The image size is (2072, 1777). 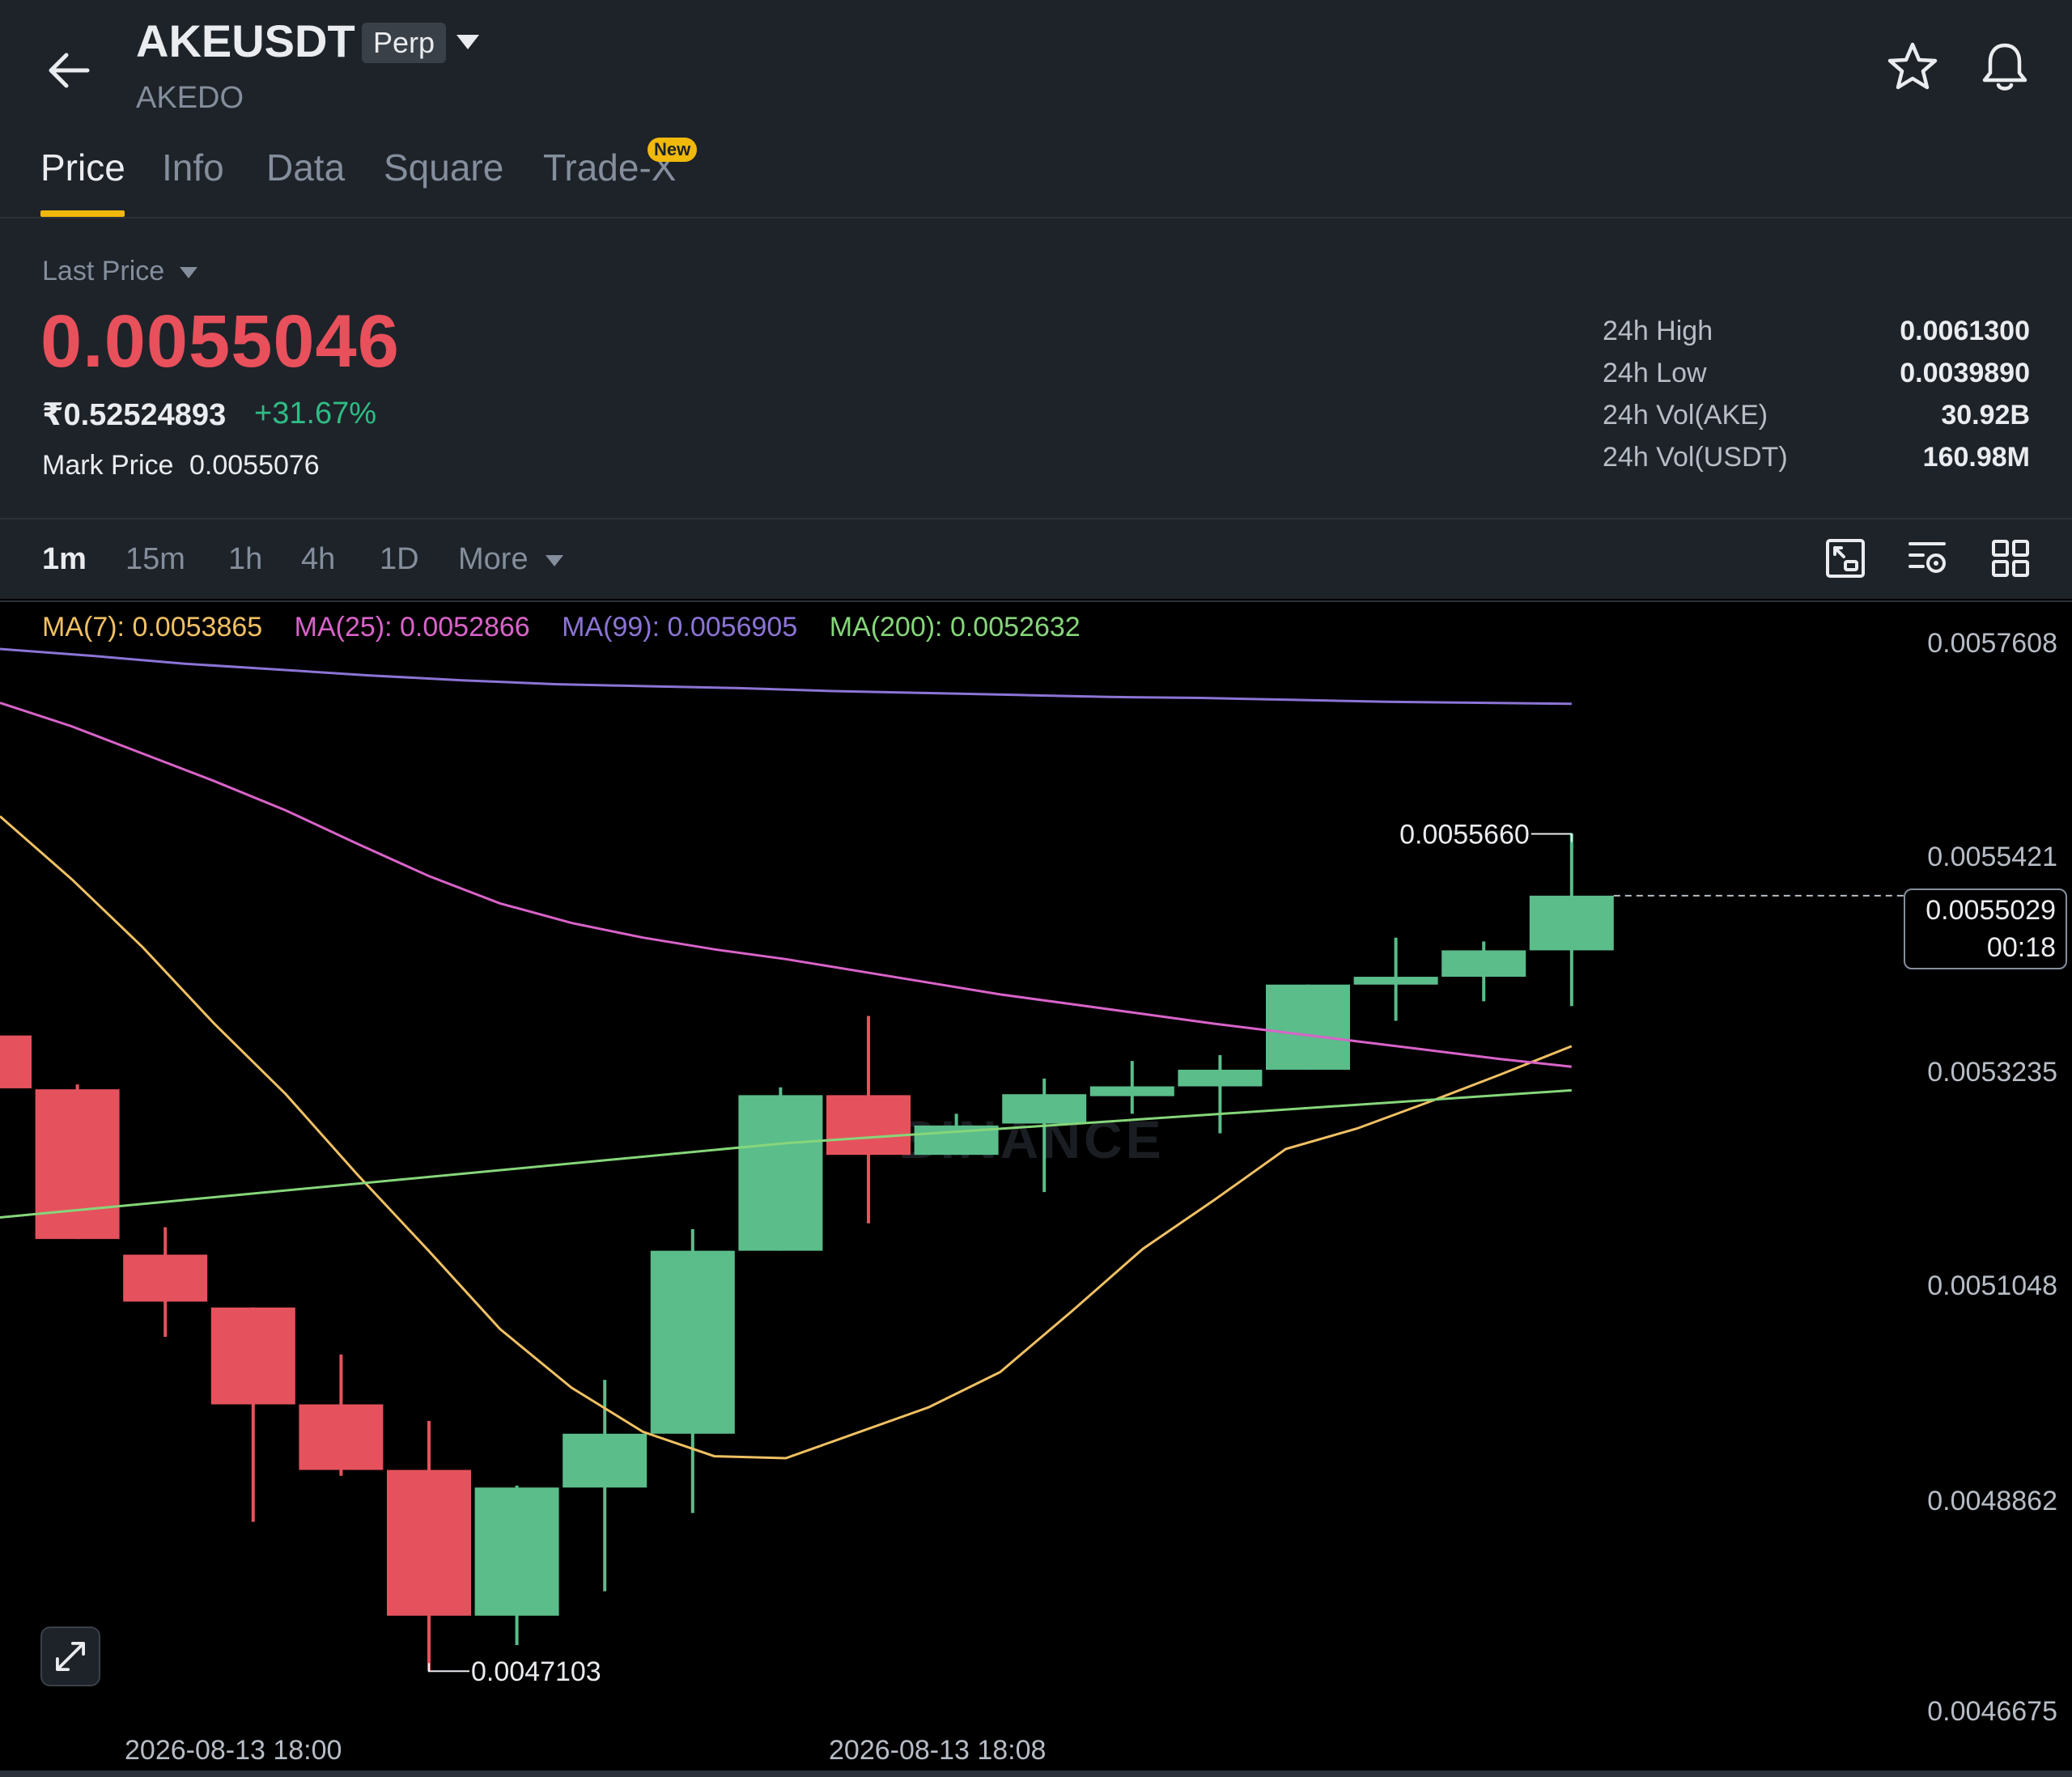 What do you see at coordinates (536, 1671) in the screenshot?
I see `low-marker-label: 0.0047103` at bounding box center [536, 1671].